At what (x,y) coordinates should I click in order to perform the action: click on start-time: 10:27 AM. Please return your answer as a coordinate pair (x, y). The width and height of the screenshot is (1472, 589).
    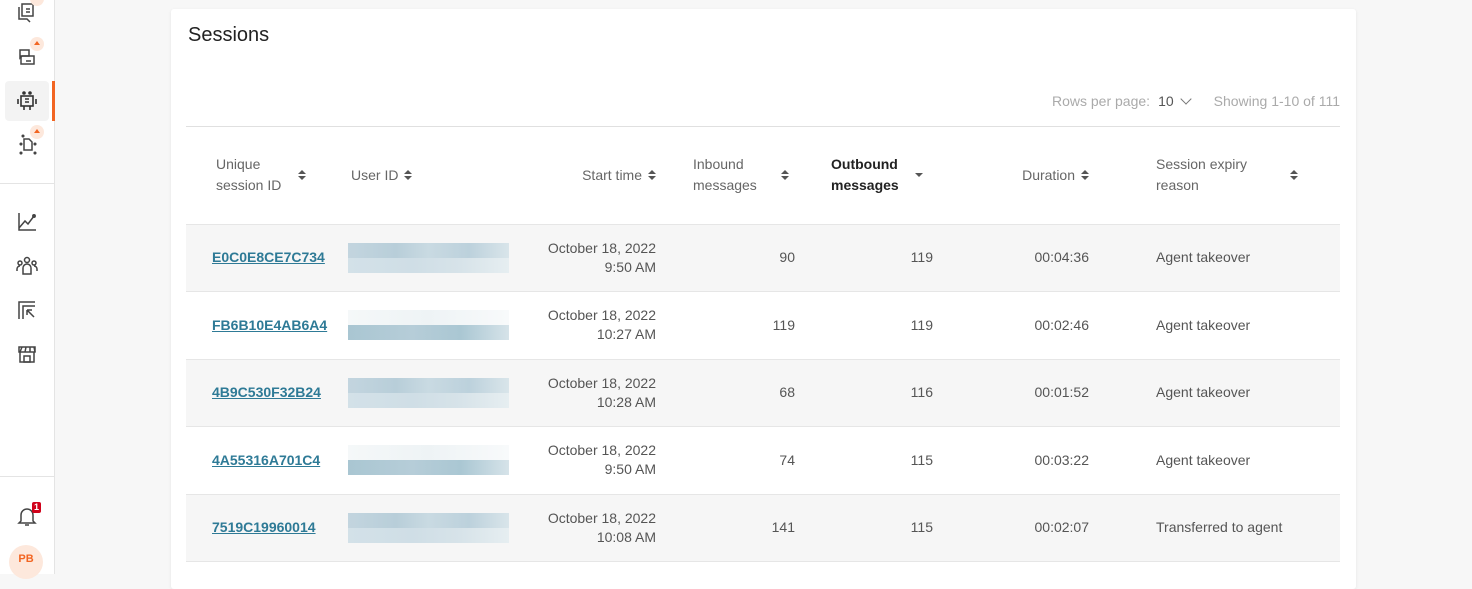
    Looking at the image, I should click on (626, 334).